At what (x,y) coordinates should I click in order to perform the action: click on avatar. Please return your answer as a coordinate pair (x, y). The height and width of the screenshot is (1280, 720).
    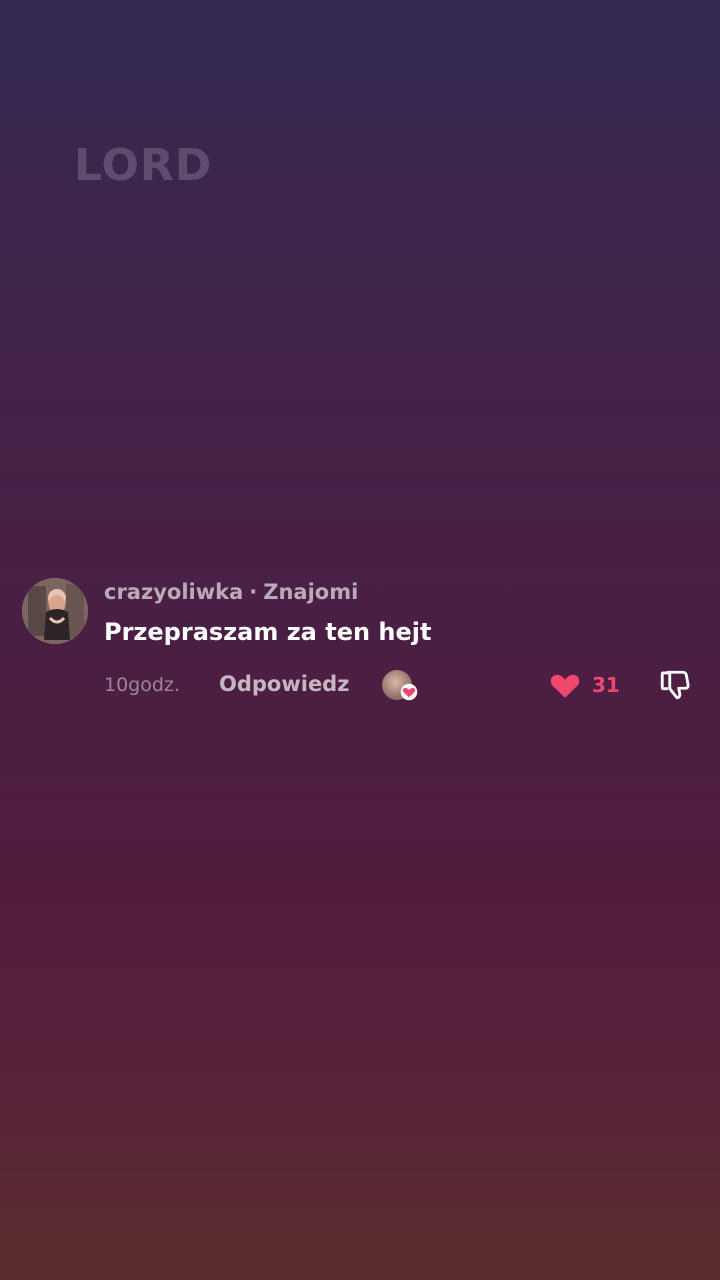
    Looking at the image, I should click on (55, 611).